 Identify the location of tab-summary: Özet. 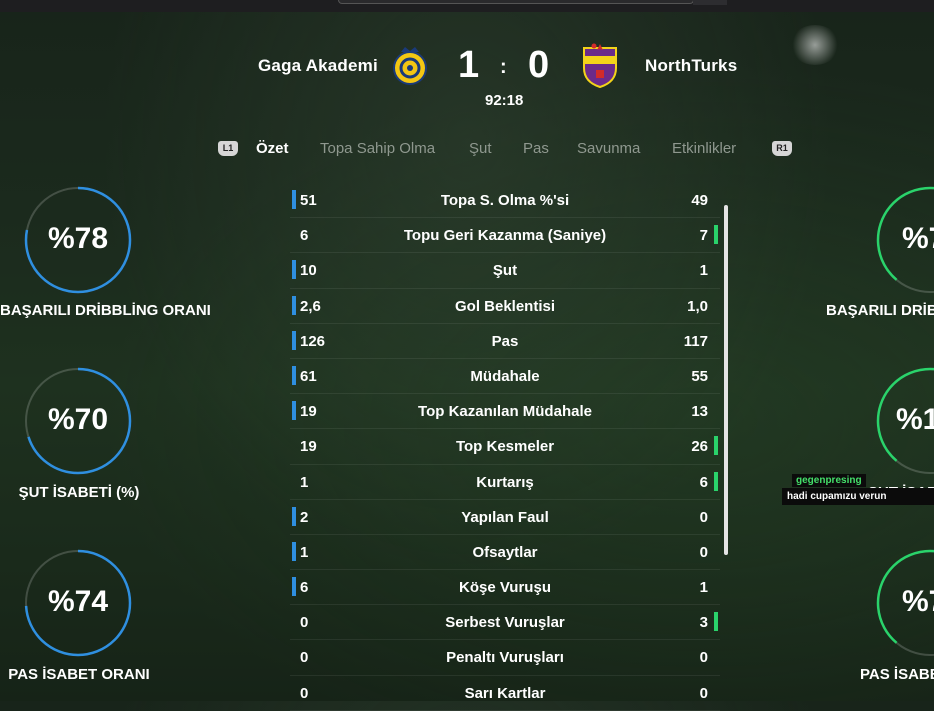
(272, 148).